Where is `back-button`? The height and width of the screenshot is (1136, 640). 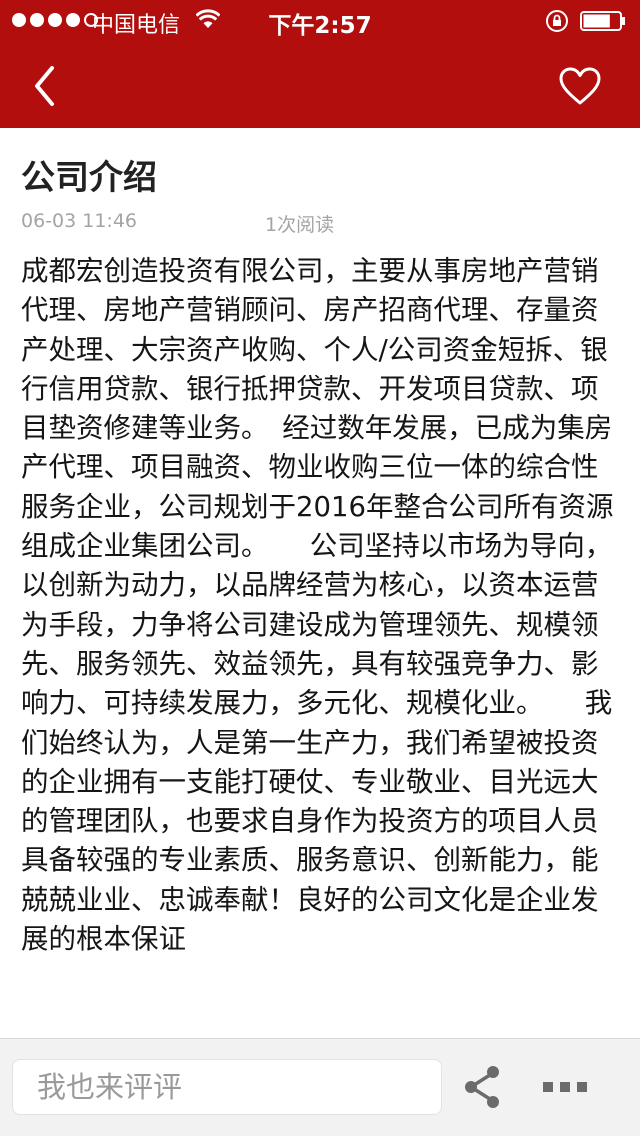 back-button is located at coordinates (44, 86).